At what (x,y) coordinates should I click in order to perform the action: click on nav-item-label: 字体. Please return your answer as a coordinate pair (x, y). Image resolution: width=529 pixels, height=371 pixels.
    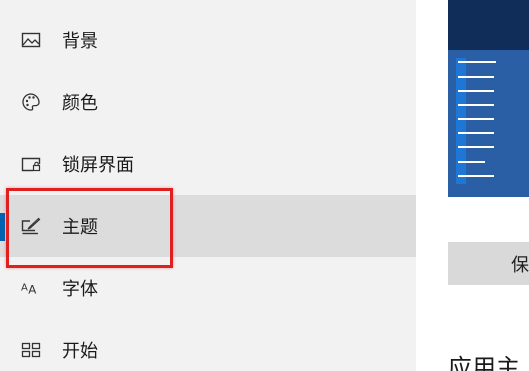
    Looking at the image, I should click on (80, 289).